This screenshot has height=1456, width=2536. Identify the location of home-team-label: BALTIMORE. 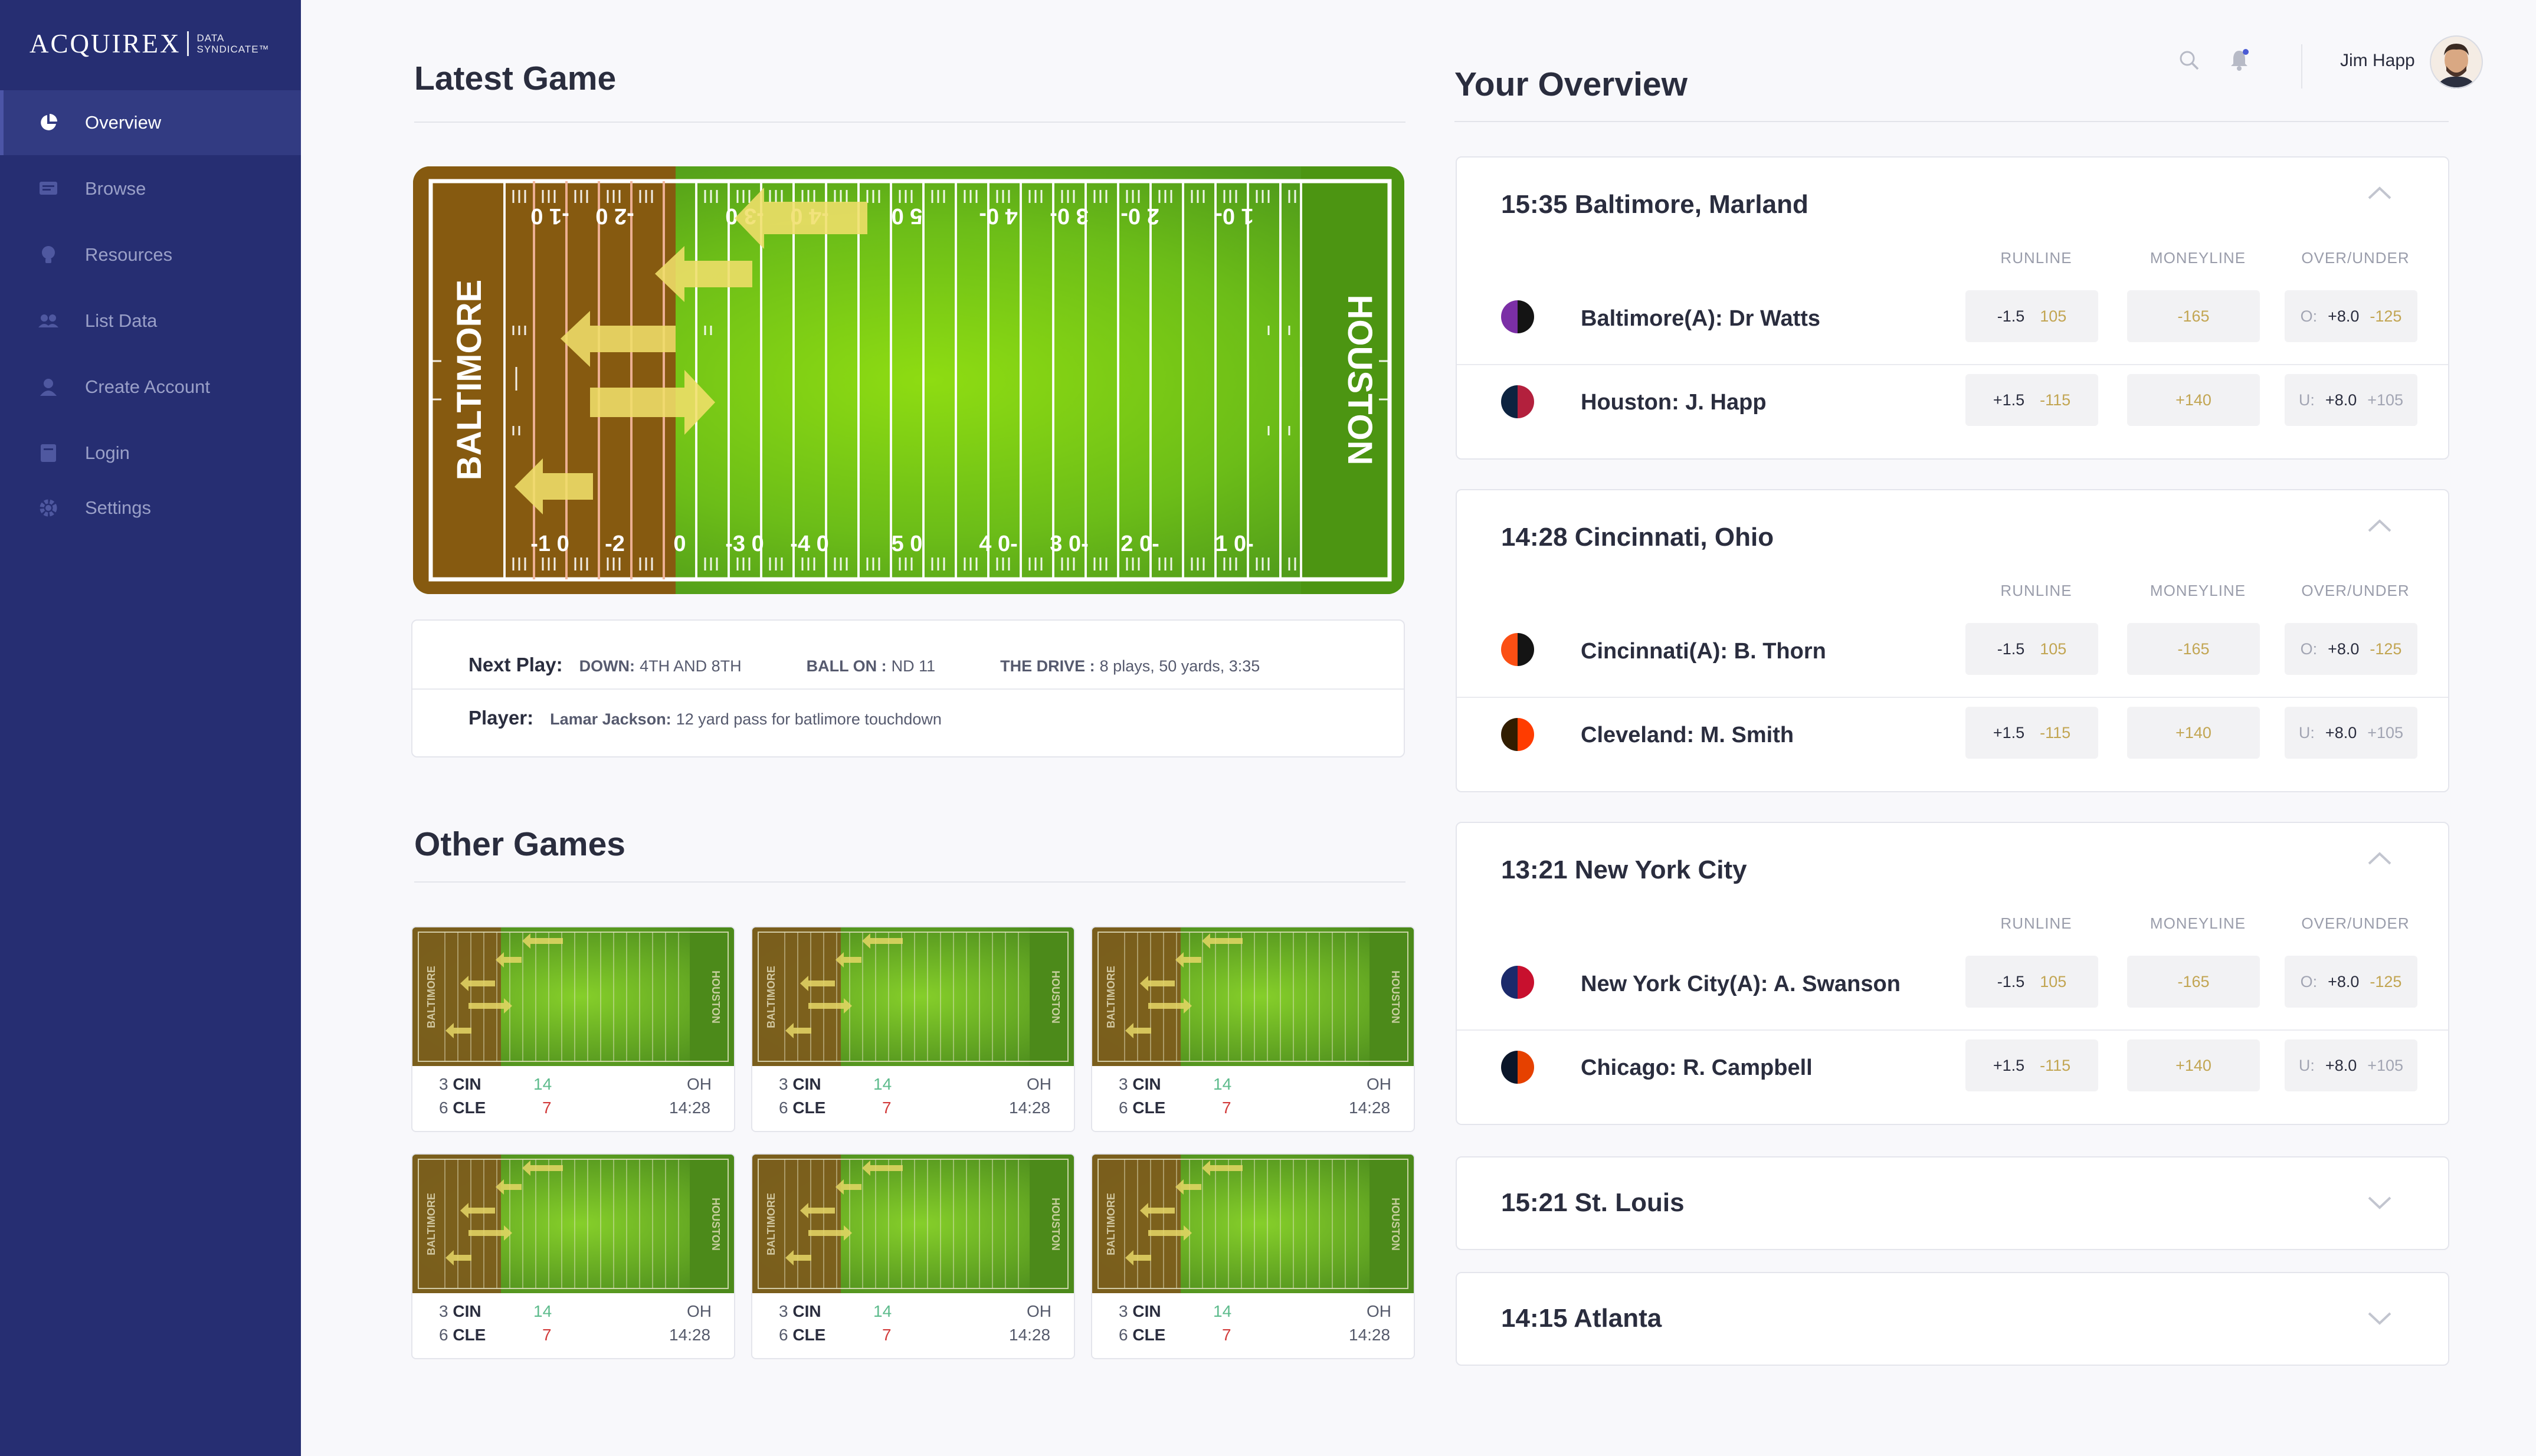
(469, 380).